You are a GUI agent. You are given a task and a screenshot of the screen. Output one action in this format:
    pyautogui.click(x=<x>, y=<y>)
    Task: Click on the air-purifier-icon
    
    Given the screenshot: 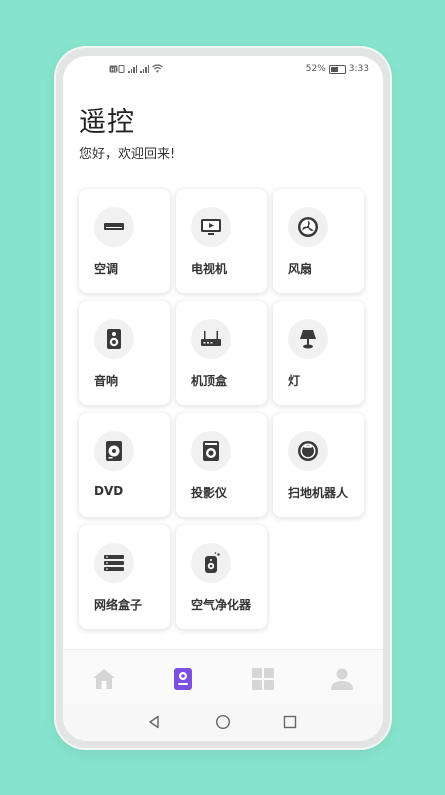 What is the action you would take?
    pyautogui.click(x=211, y=563)
    